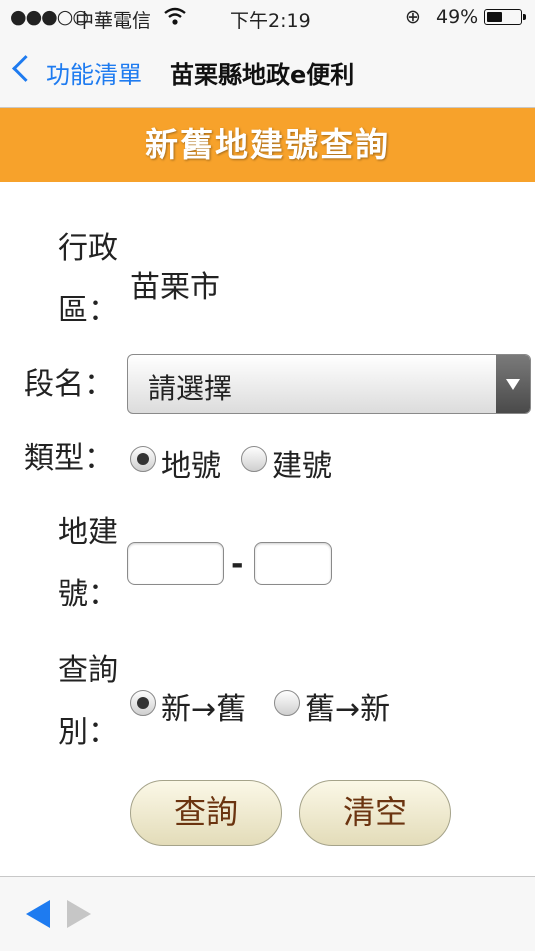 This screenshot has height=951, width=535. Describe the element at coordinates (69, 458) in the screenshot. I see `type-label: 類型：` at that location.